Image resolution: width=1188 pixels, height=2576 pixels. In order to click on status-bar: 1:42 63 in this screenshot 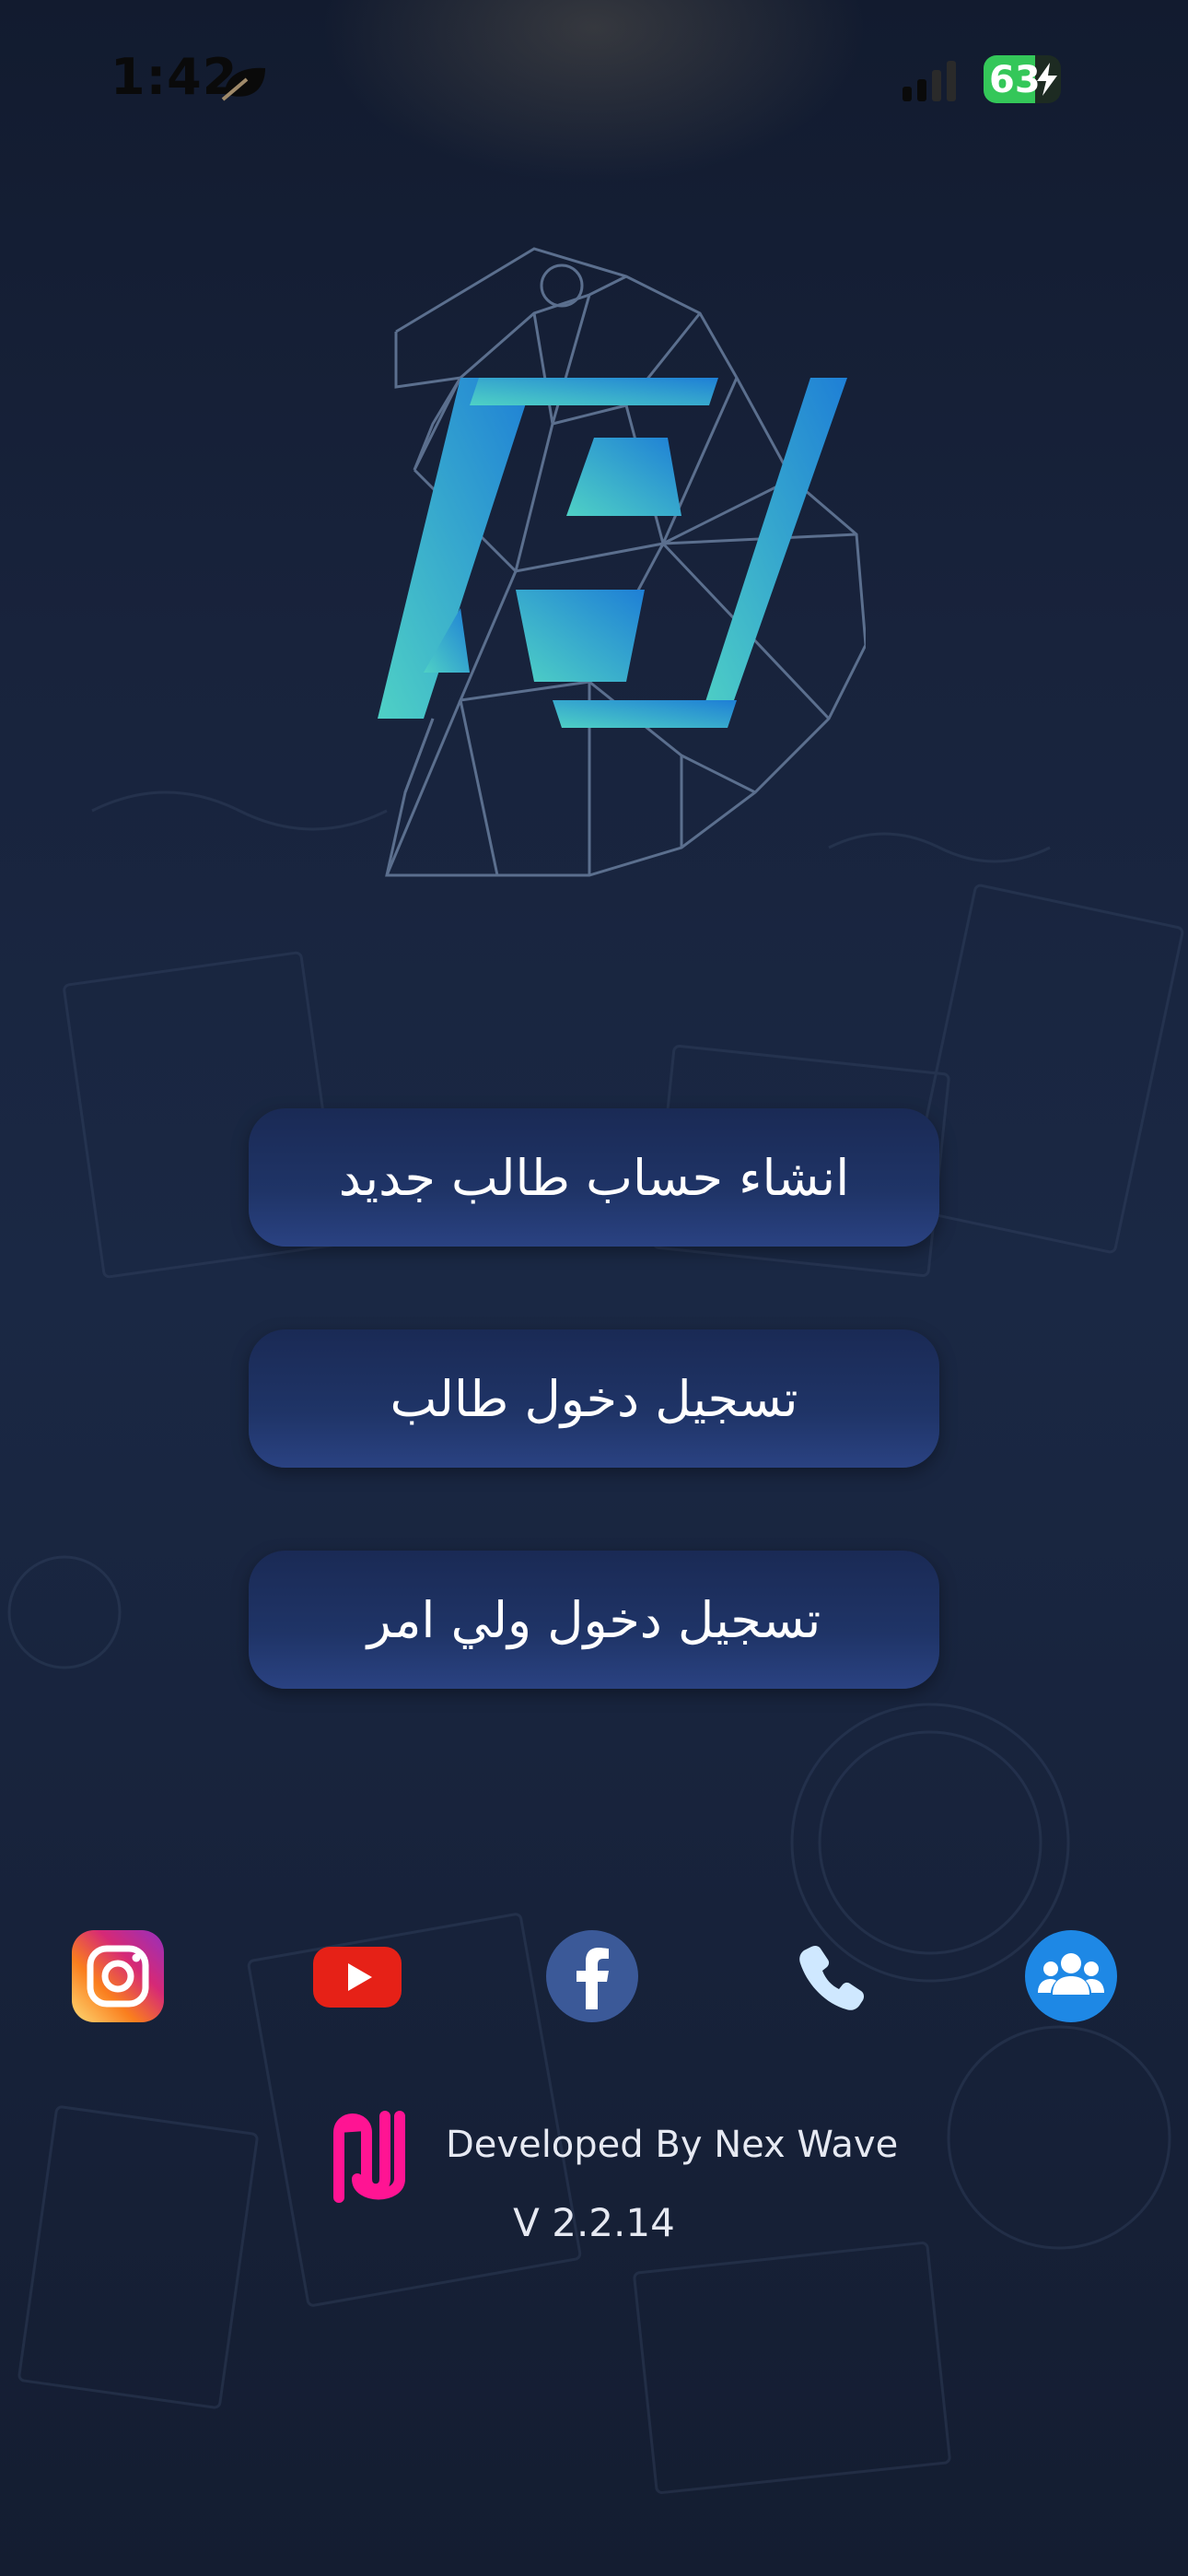, I will do `click(594, 78)`.